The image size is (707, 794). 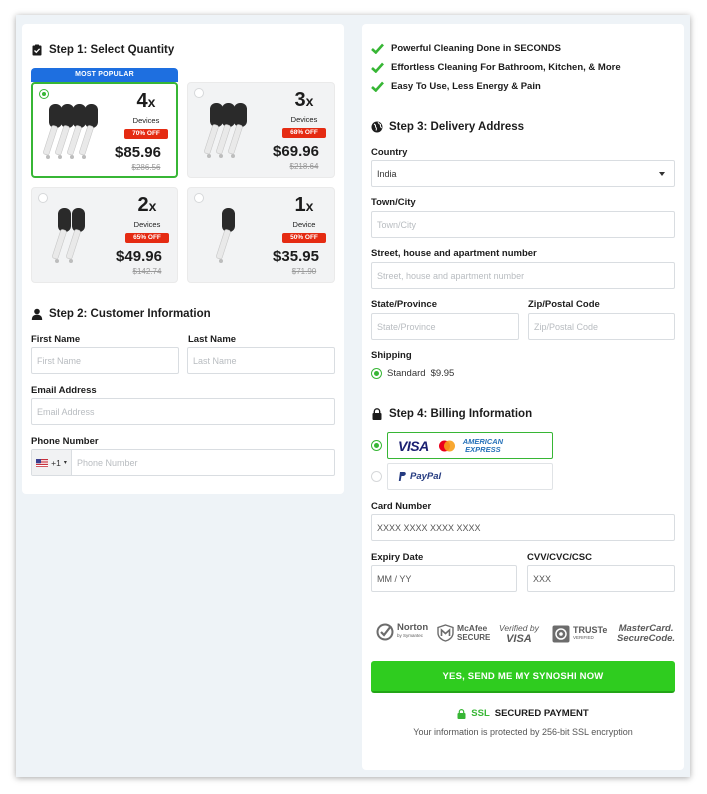 I want to click on shipping-radio, so click(x=376, y=373).